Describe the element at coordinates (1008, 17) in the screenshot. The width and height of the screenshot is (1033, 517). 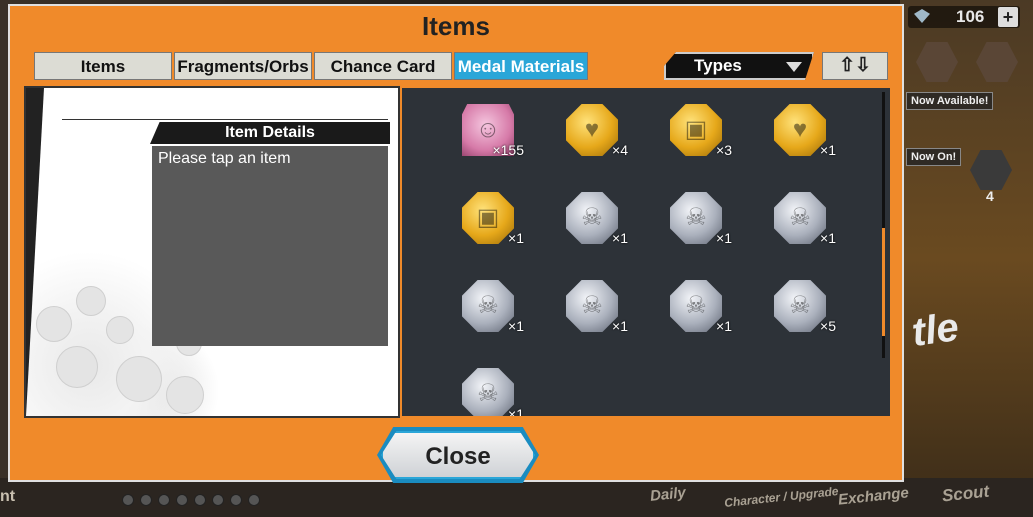
I see `add-gems-button: +` at that location.